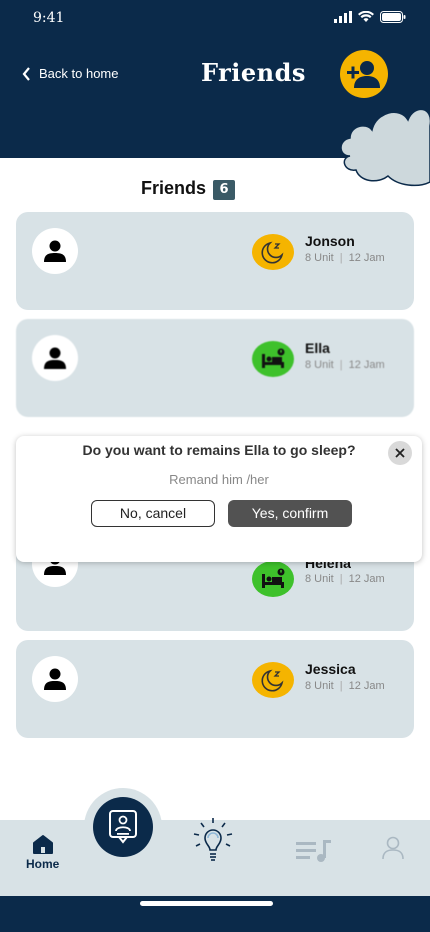 This screenshot has width=430, height=932. I want to click on dialog-subtitle: Remand him /her, so click(219, 479).